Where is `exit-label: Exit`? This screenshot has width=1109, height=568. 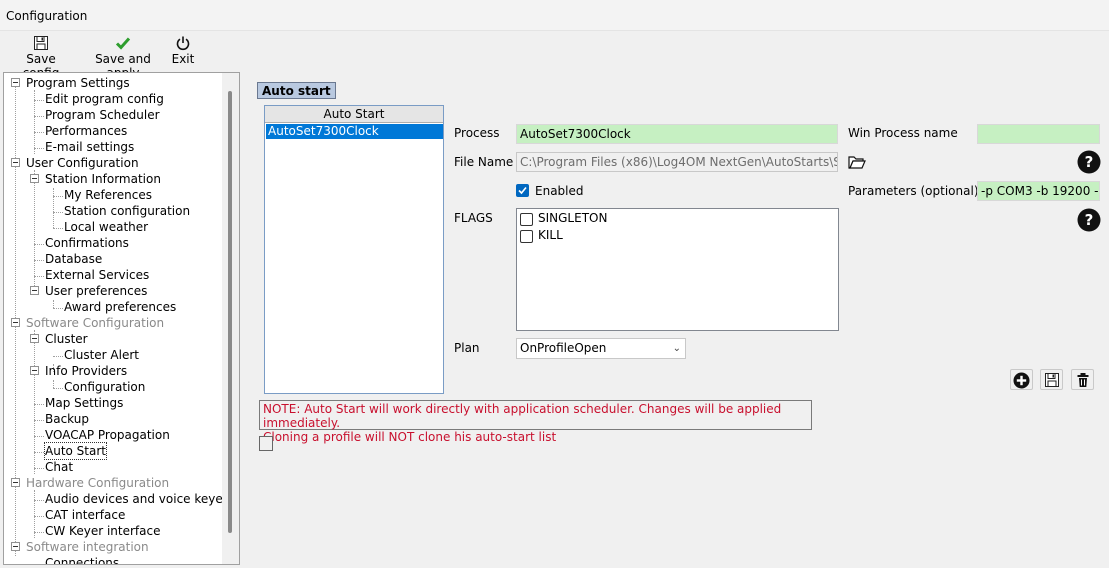 exit-label: Exit is located at coordinates (183, 59).